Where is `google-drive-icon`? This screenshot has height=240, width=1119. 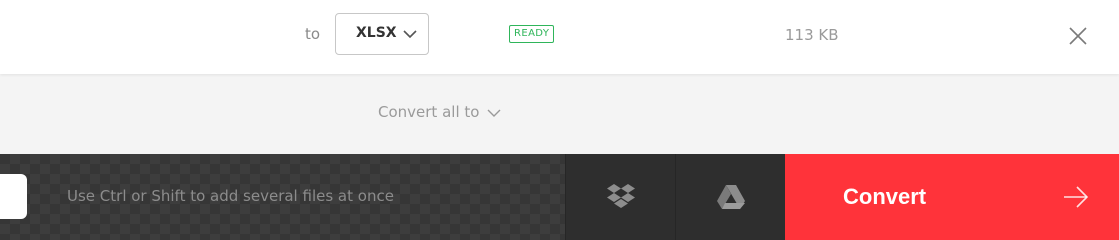 google-drive-icon is located at coordinates (731, 197).